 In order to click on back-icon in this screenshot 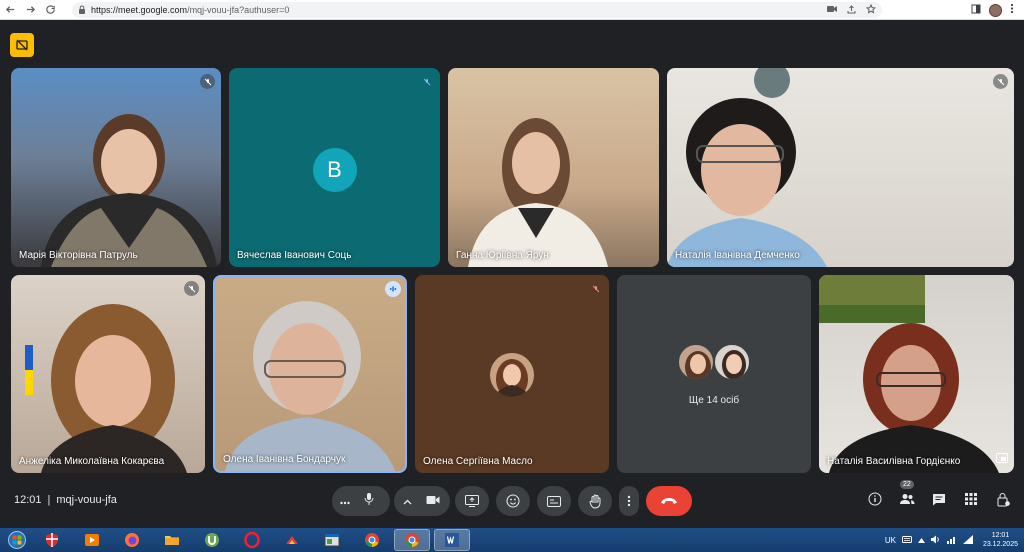, I will do `click(10, 10)`.